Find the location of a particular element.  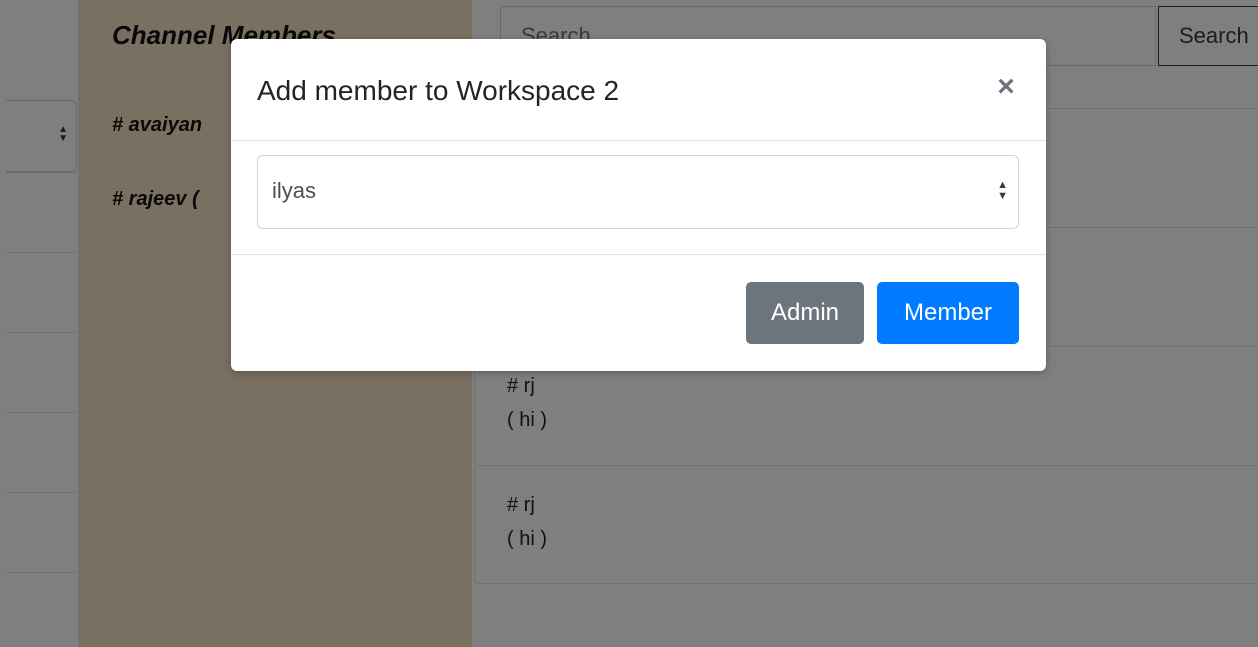

member-button: Member is located at coordinates (948, 313).